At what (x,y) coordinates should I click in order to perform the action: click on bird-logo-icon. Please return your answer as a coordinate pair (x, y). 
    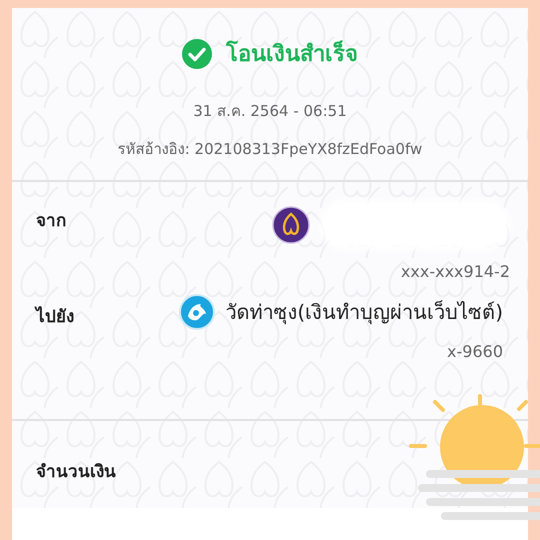
    Looking at the image, I should click on (197, 312).